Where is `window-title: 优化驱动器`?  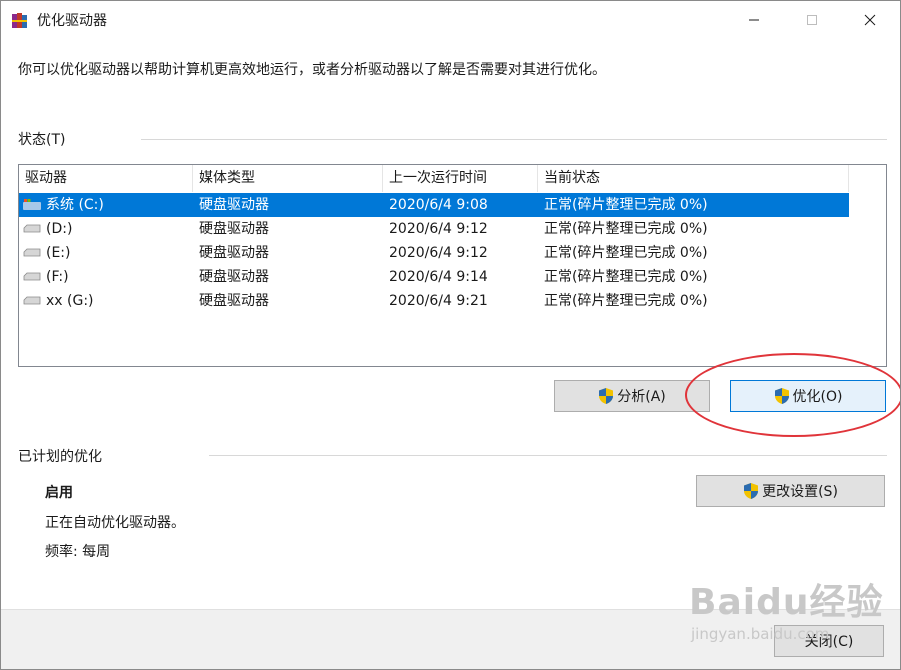 window-title: 优化驱动器 is located at coordinates (72, 21).